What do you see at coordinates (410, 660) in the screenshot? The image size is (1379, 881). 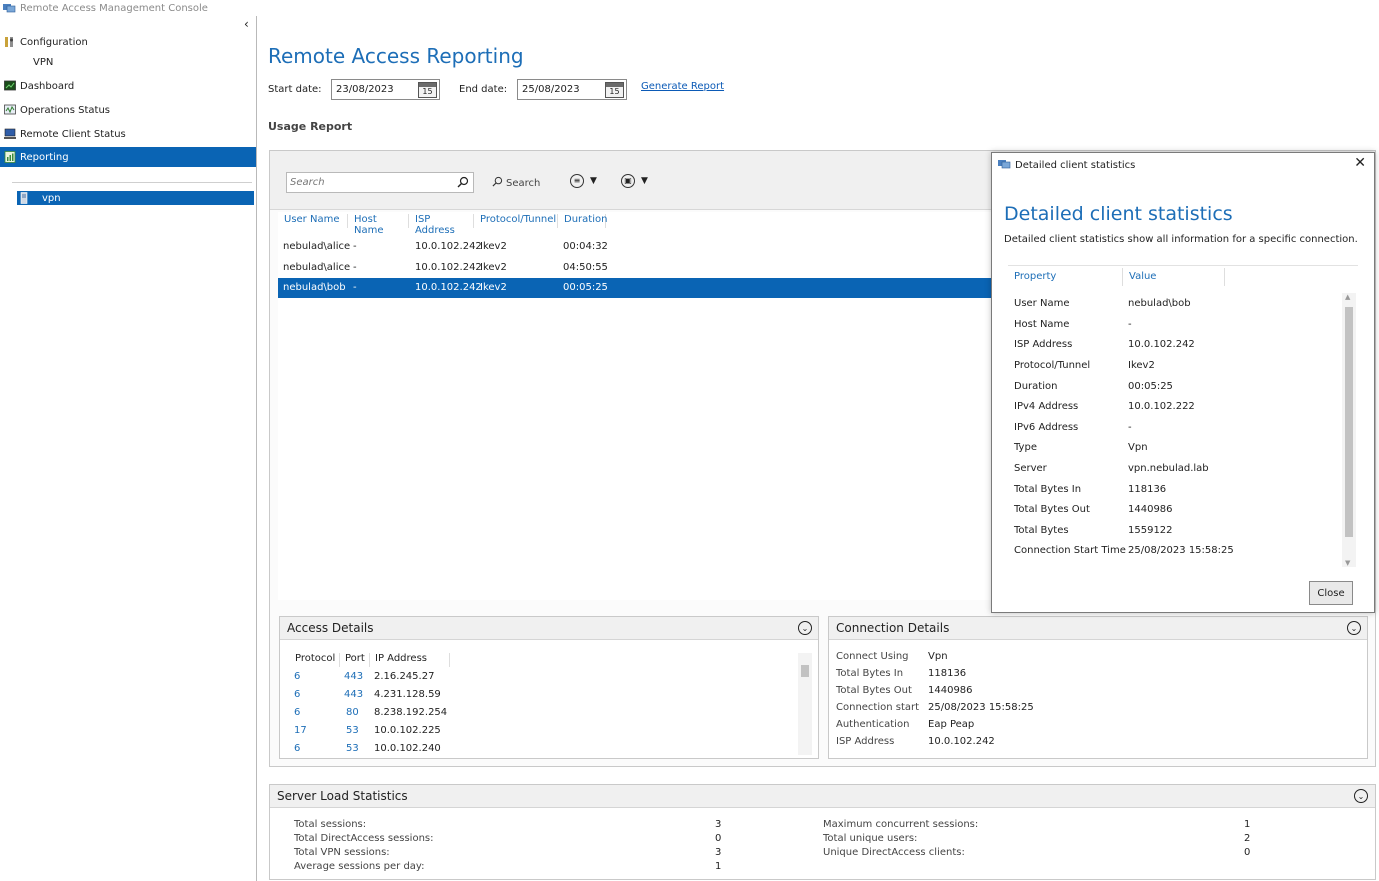 I see `column-ip-address: IP Address` at bounding box center [410, 660].